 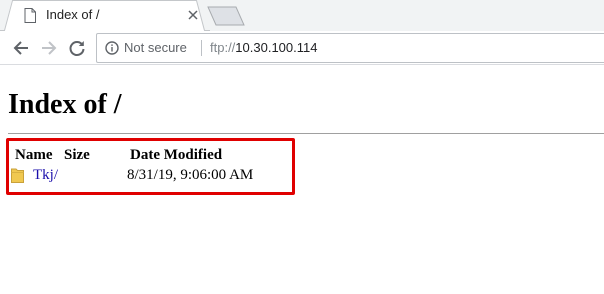 I want to click on table-row-date: 8/31/19, 9:06:00 AM, so click(x=190, y=175).